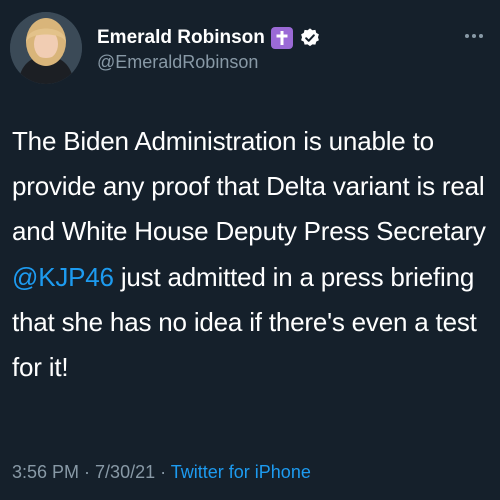  I want to click on author-name-row: Emerald Robinson, so click(209, 38).